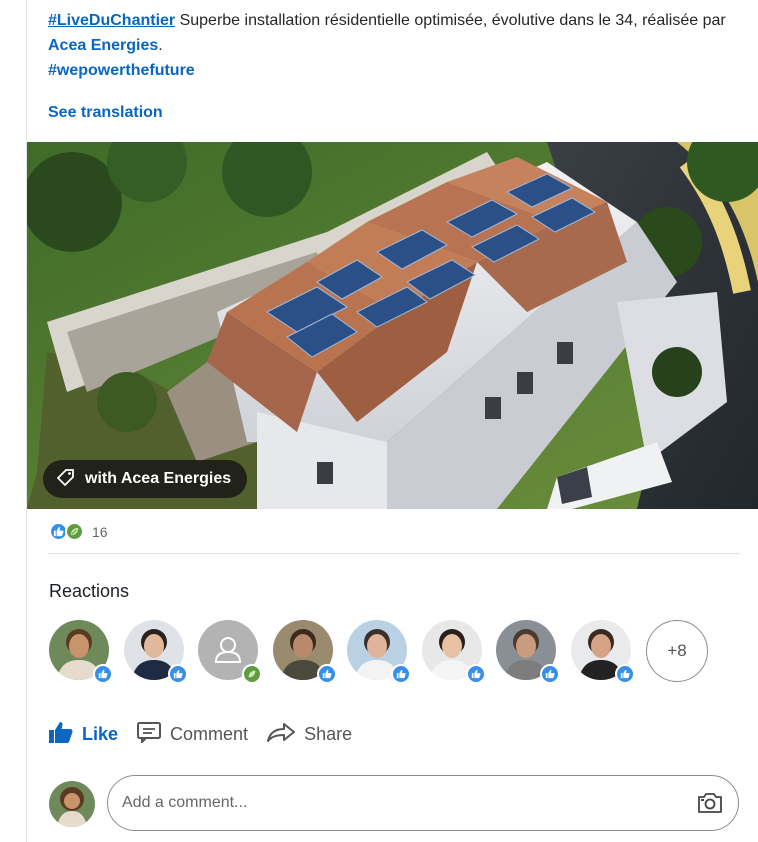 Image resolution: width=758 pixels, height=842 pixels. Describe the element at coordinates (409, 803) in the screenshot. I see `comment-input` at that location.